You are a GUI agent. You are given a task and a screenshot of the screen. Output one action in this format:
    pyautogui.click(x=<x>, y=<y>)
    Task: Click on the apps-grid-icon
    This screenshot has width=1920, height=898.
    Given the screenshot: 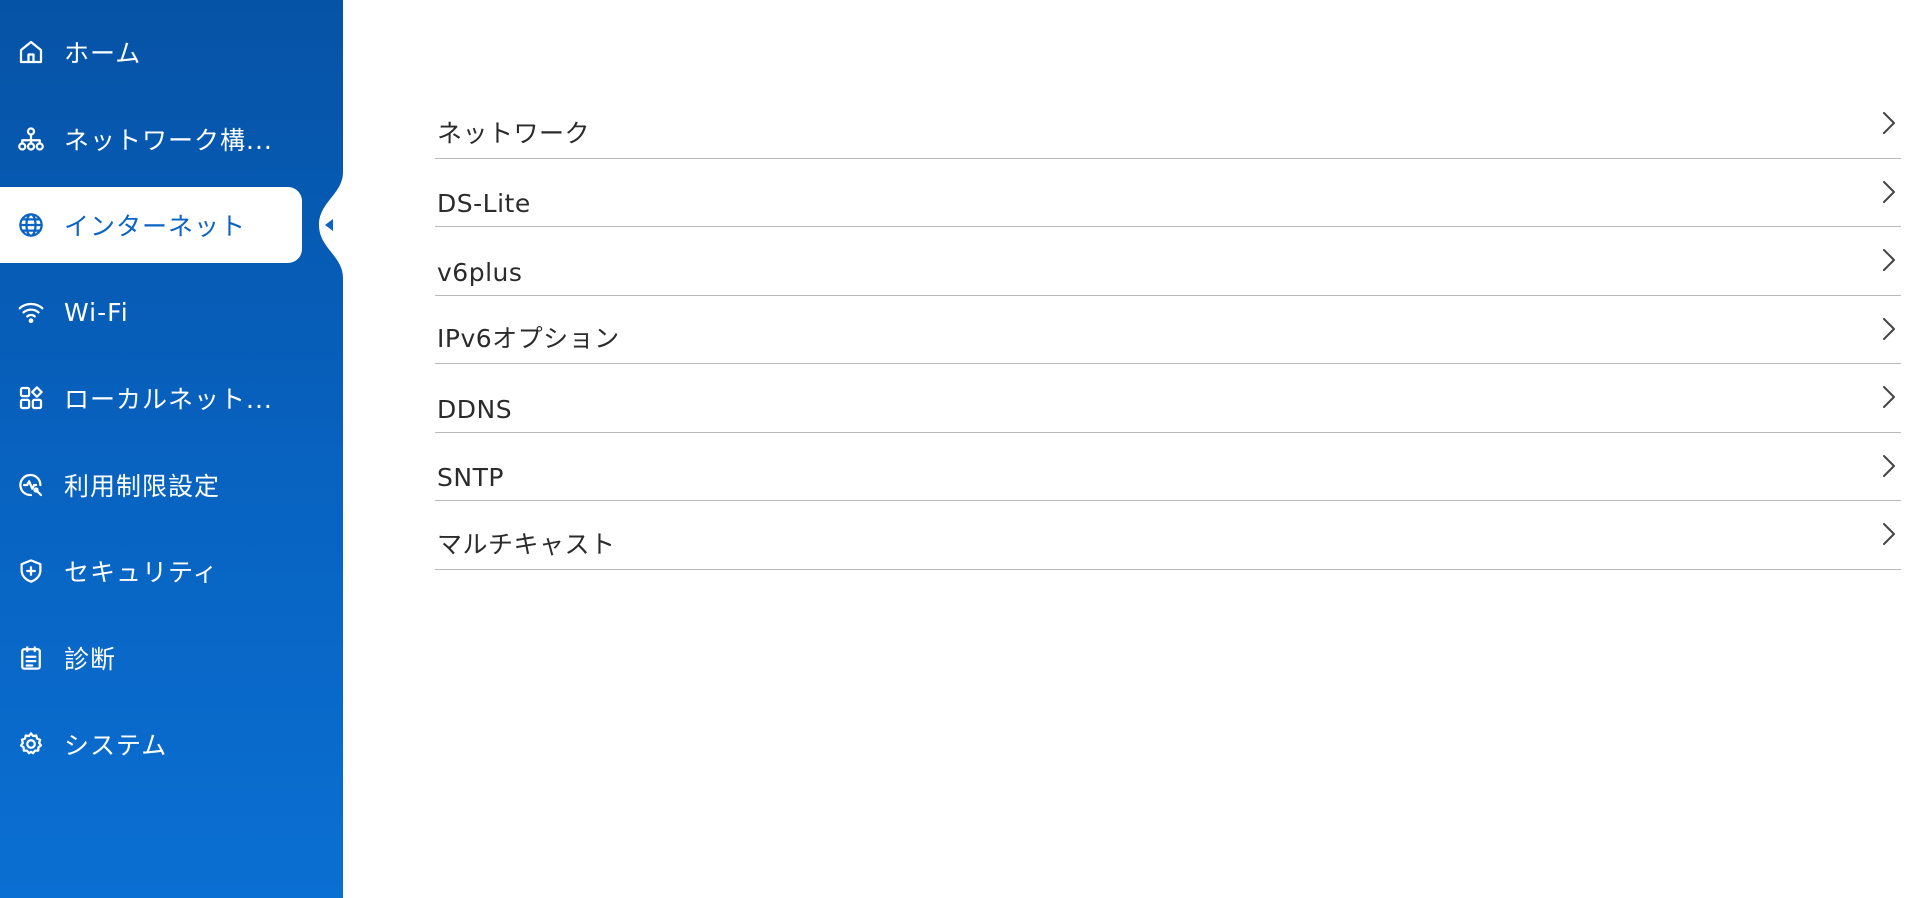 What is the action you would take?
    pyautogui.click(x=31, y=398)
    